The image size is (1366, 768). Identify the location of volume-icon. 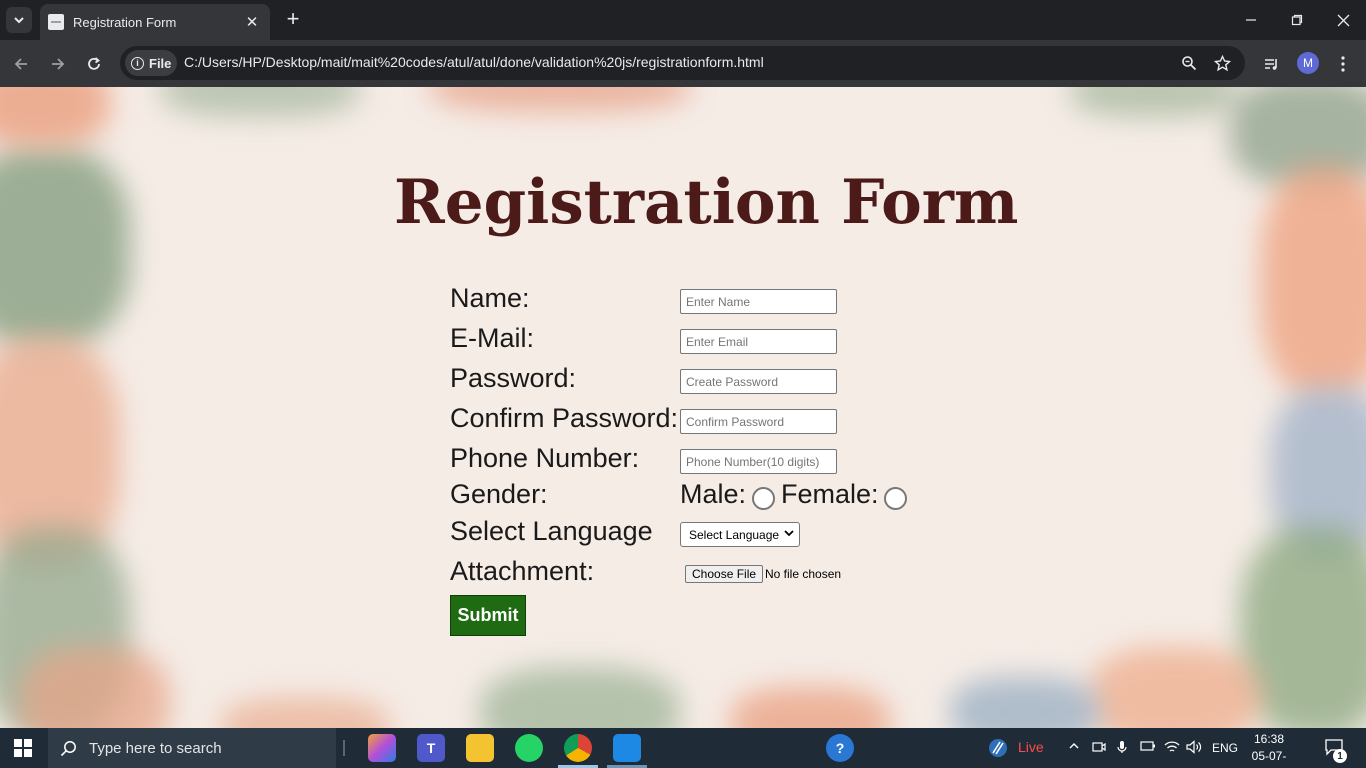
(1194, 748).